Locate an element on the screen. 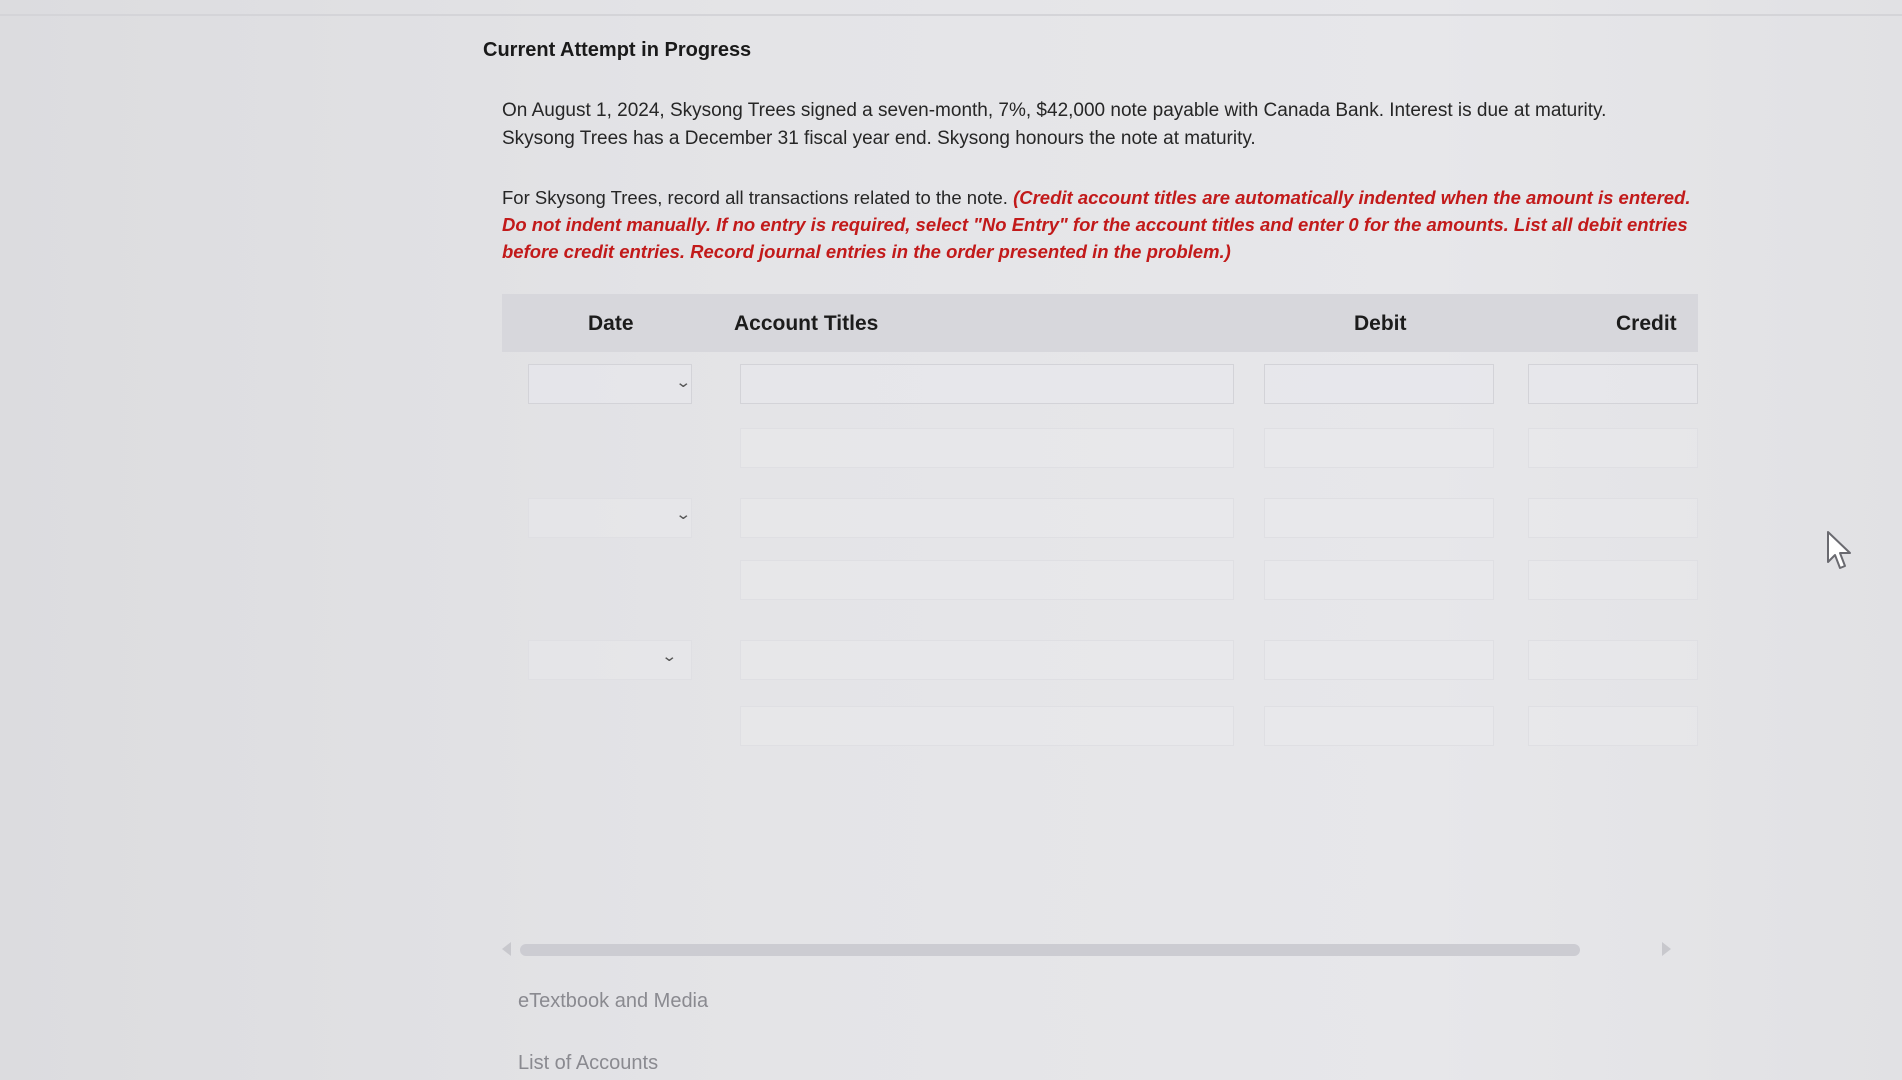 The image size is (1902, 1080). header-date: Date is located at coordinates (611, 323).